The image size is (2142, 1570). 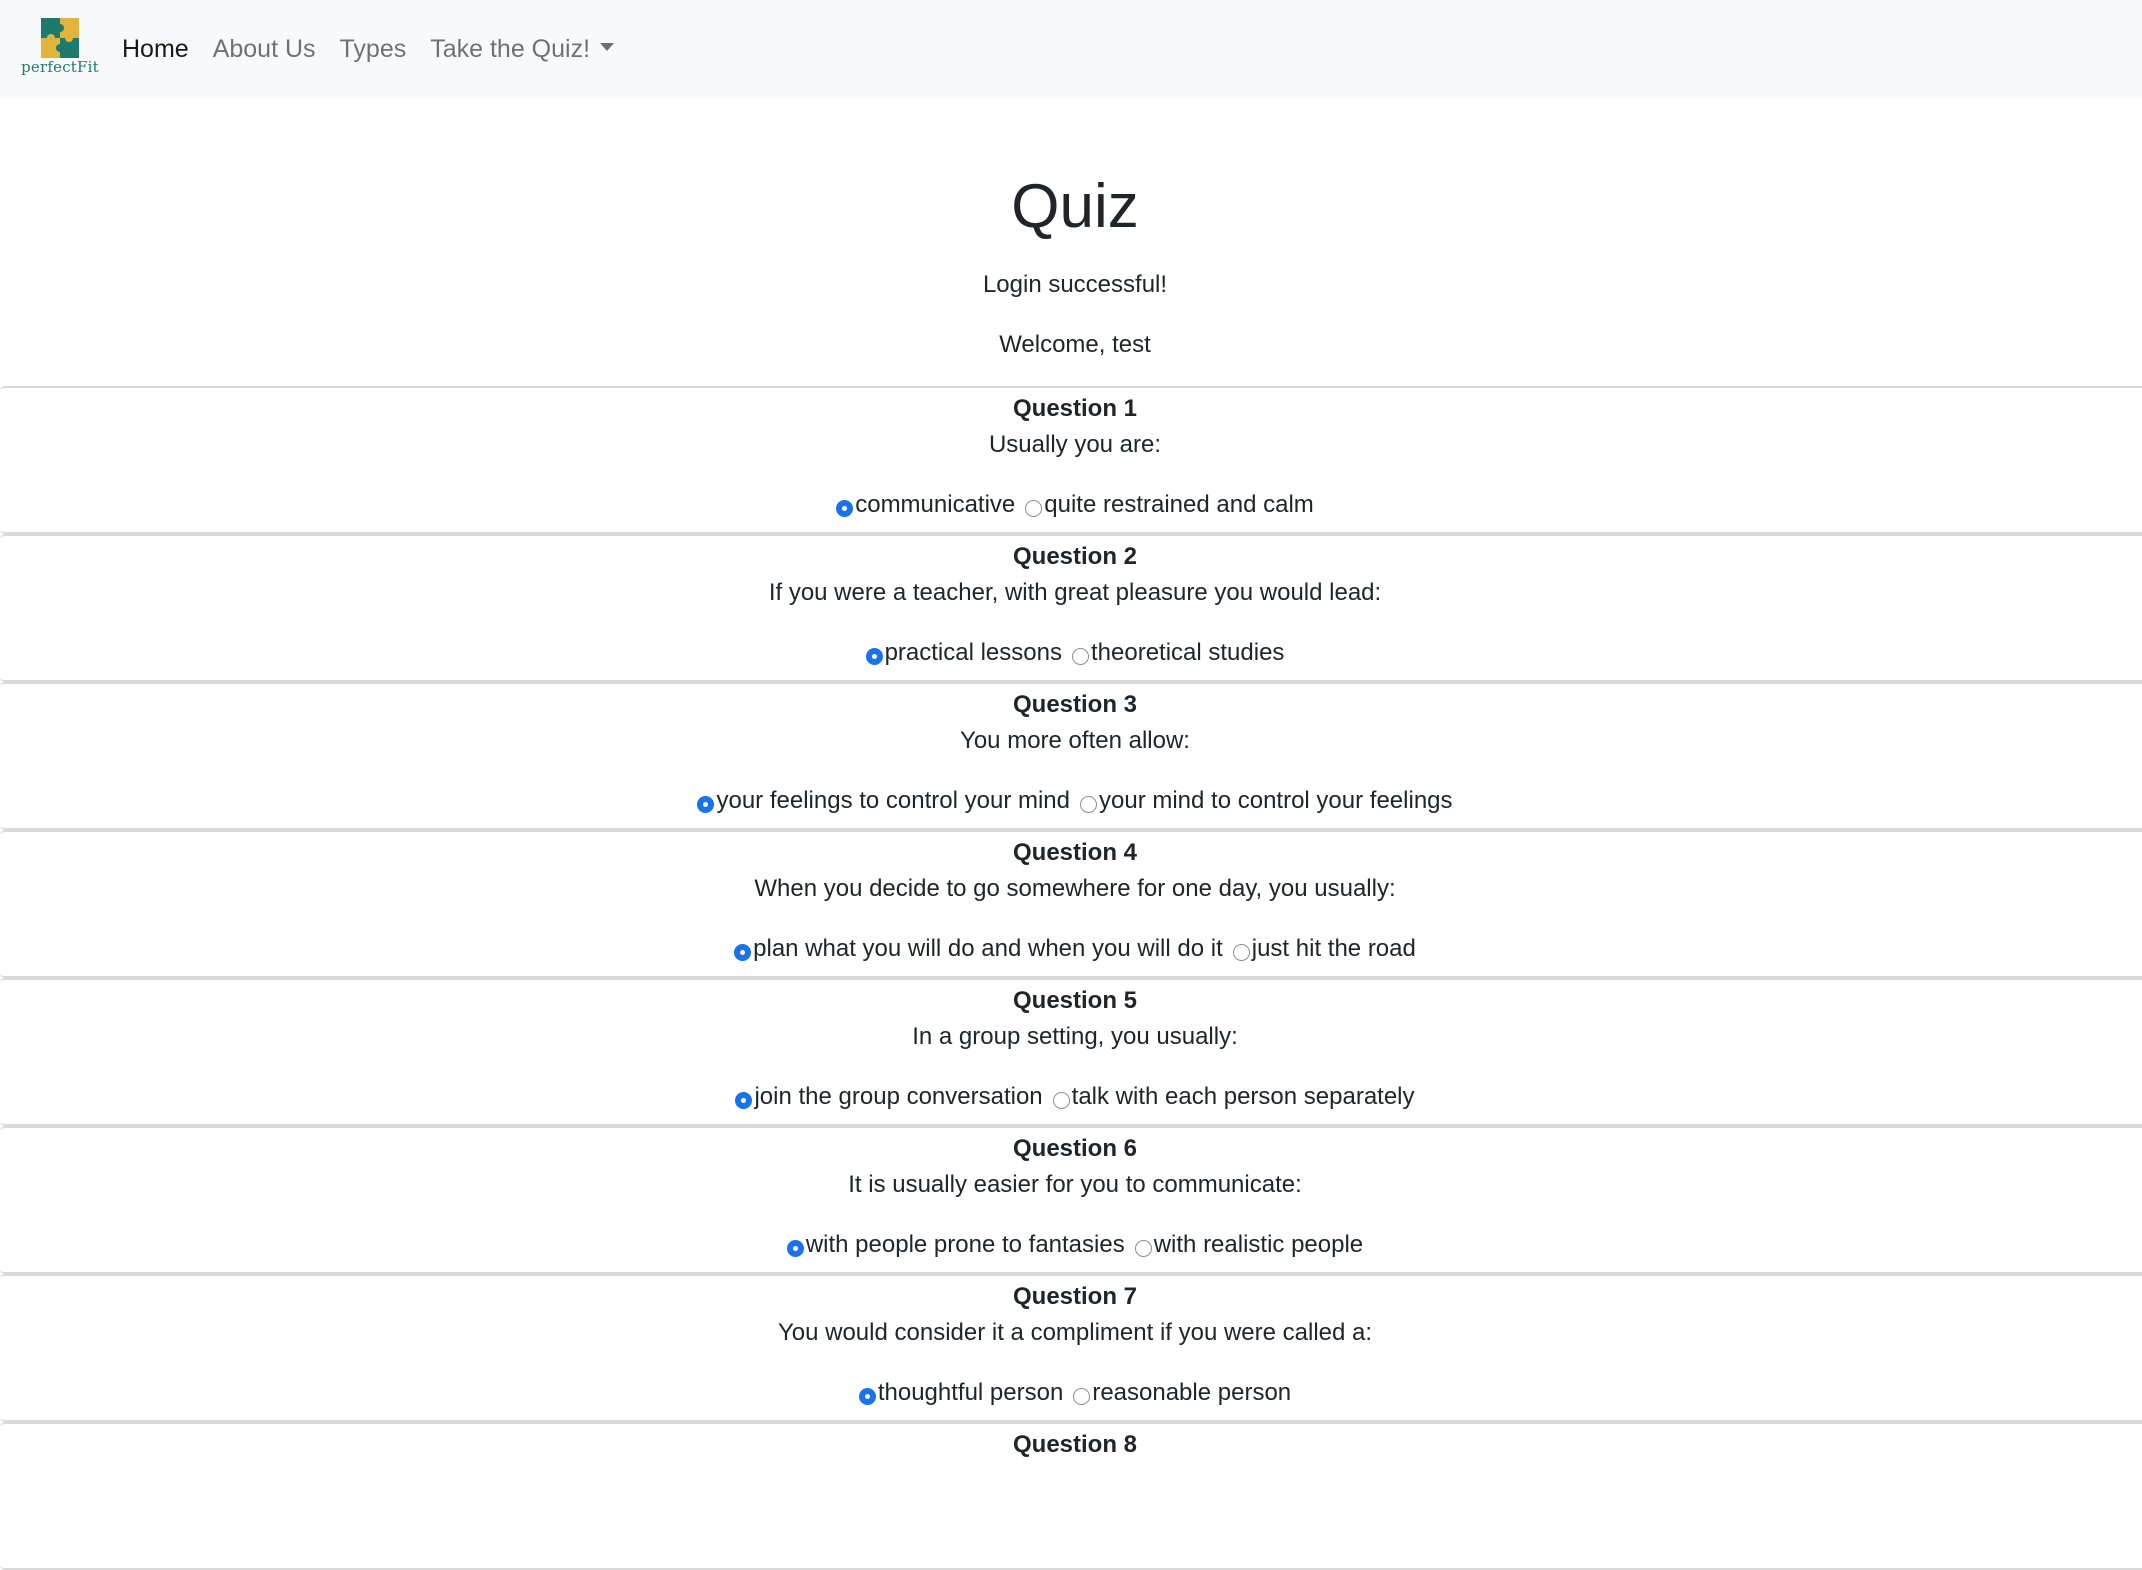 What do you see at coordinates (893, 800) in the screenshot?
I see `option-label: your feelings to control your mind` at bounding box center [893, 800].